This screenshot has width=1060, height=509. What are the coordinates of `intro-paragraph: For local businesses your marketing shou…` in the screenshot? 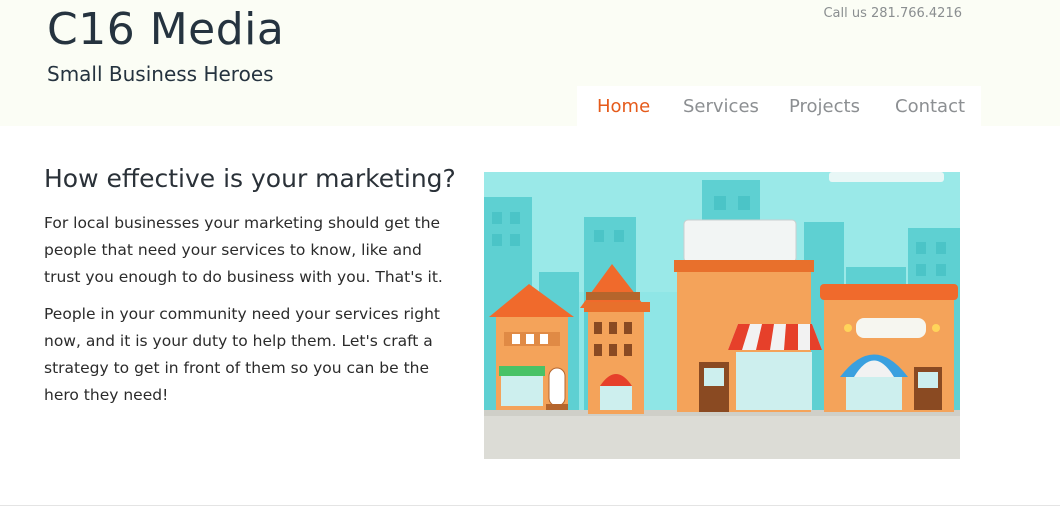 It's located at (243, 250).